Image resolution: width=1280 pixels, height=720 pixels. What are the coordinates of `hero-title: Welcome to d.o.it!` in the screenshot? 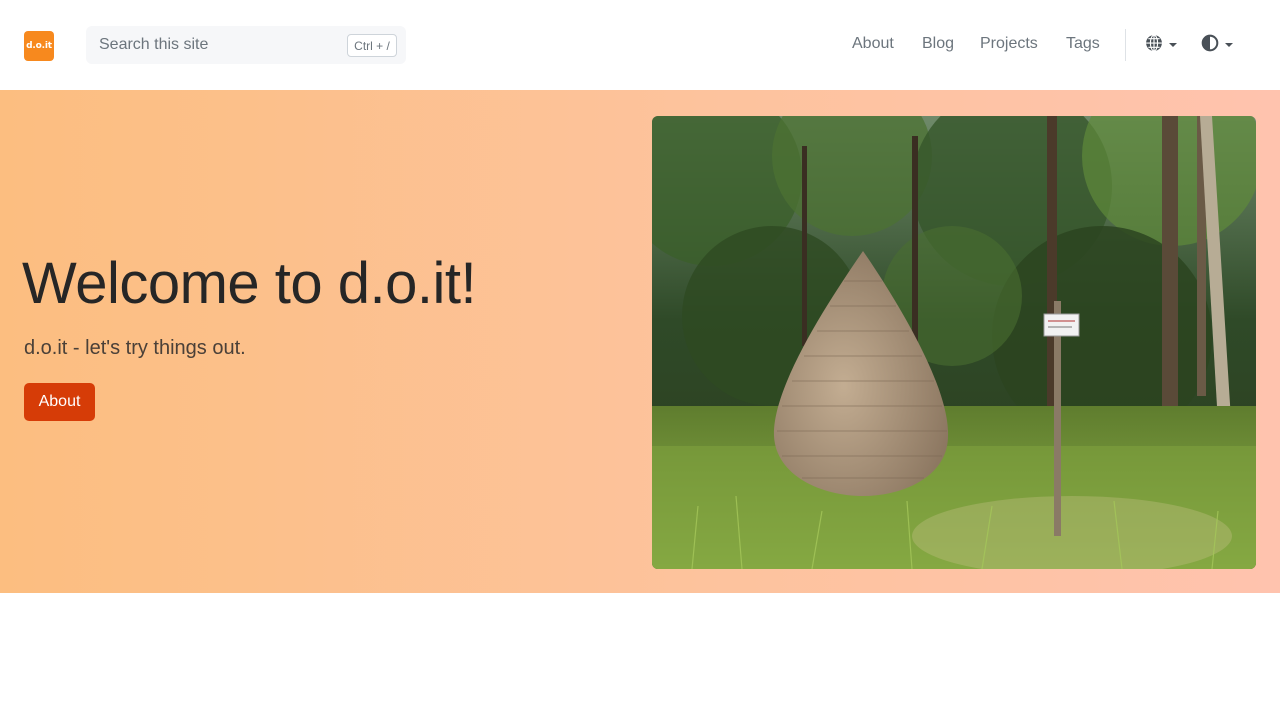 It's located at (249, 283).